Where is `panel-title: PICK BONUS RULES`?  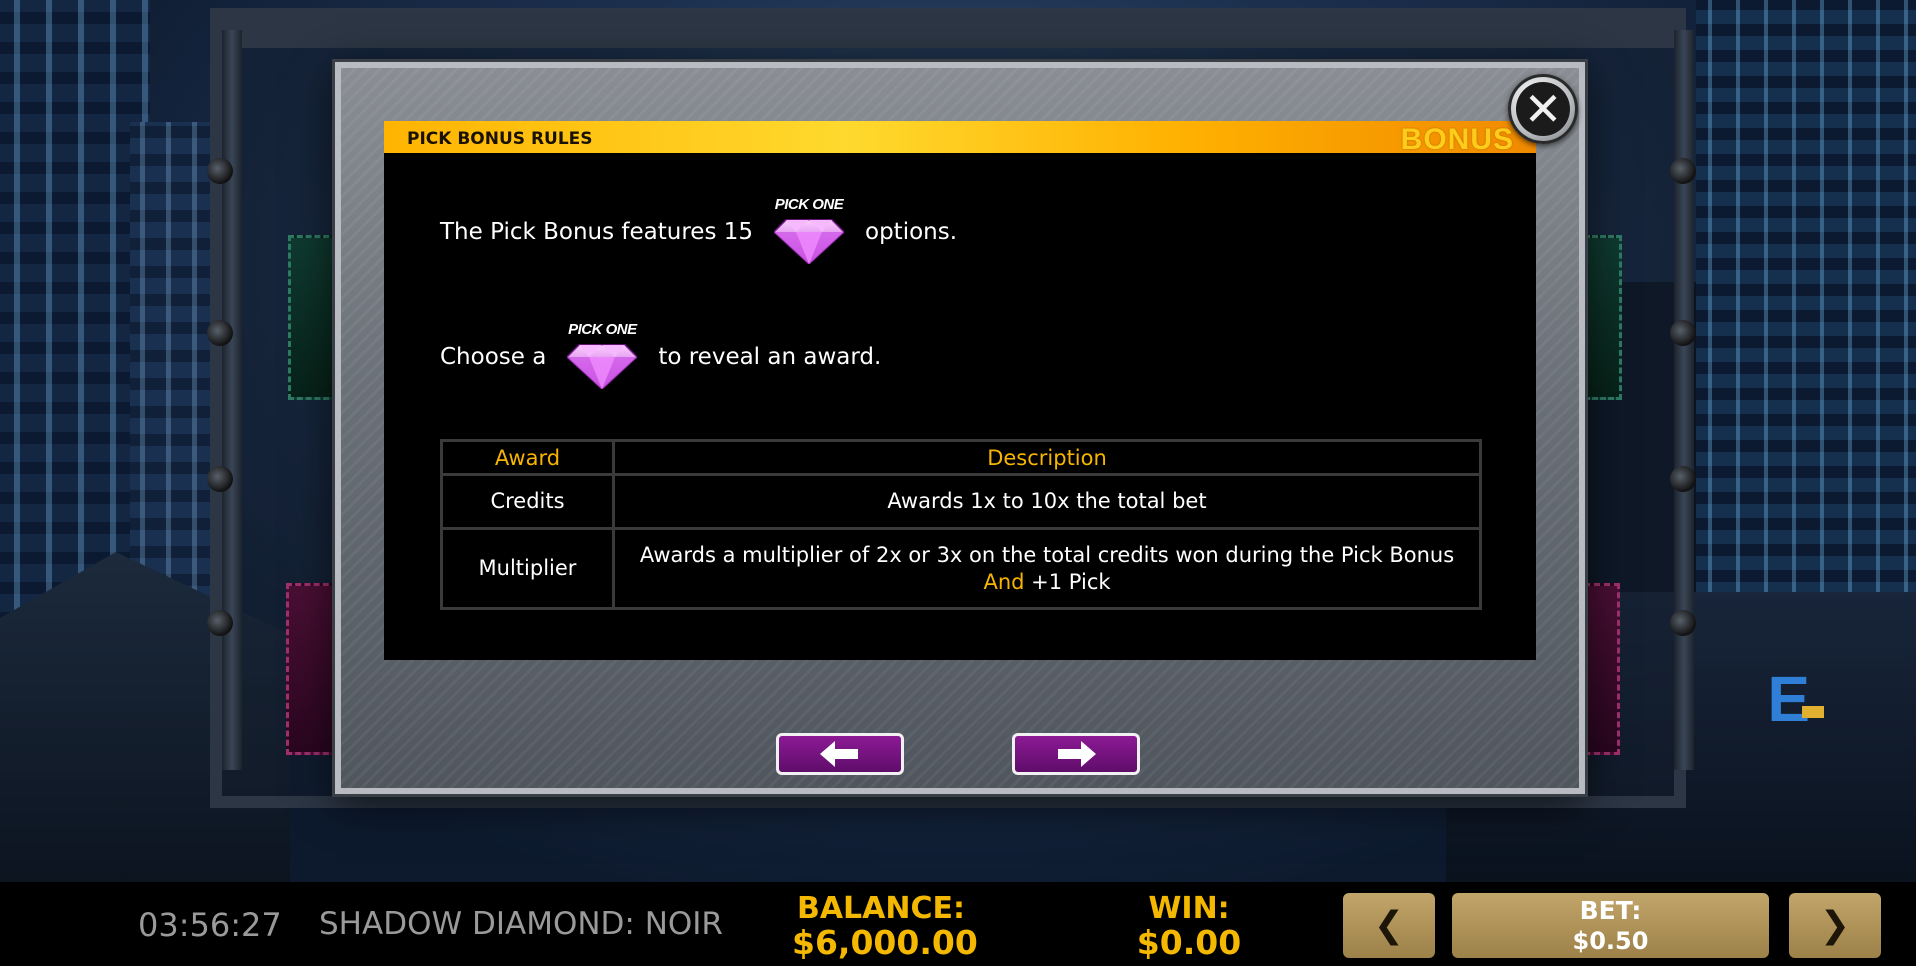
panel-title: PICK BONUS RULES is located at coordinates (500, 139).